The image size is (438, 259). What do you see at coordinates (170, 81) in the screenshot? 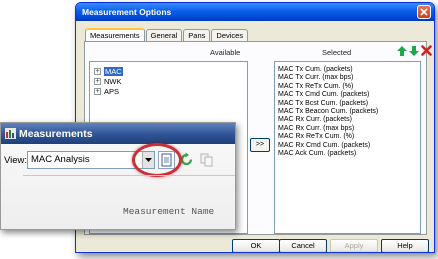
I see `tree-item-nwk: + NWK` at bounding box center [170, 81].